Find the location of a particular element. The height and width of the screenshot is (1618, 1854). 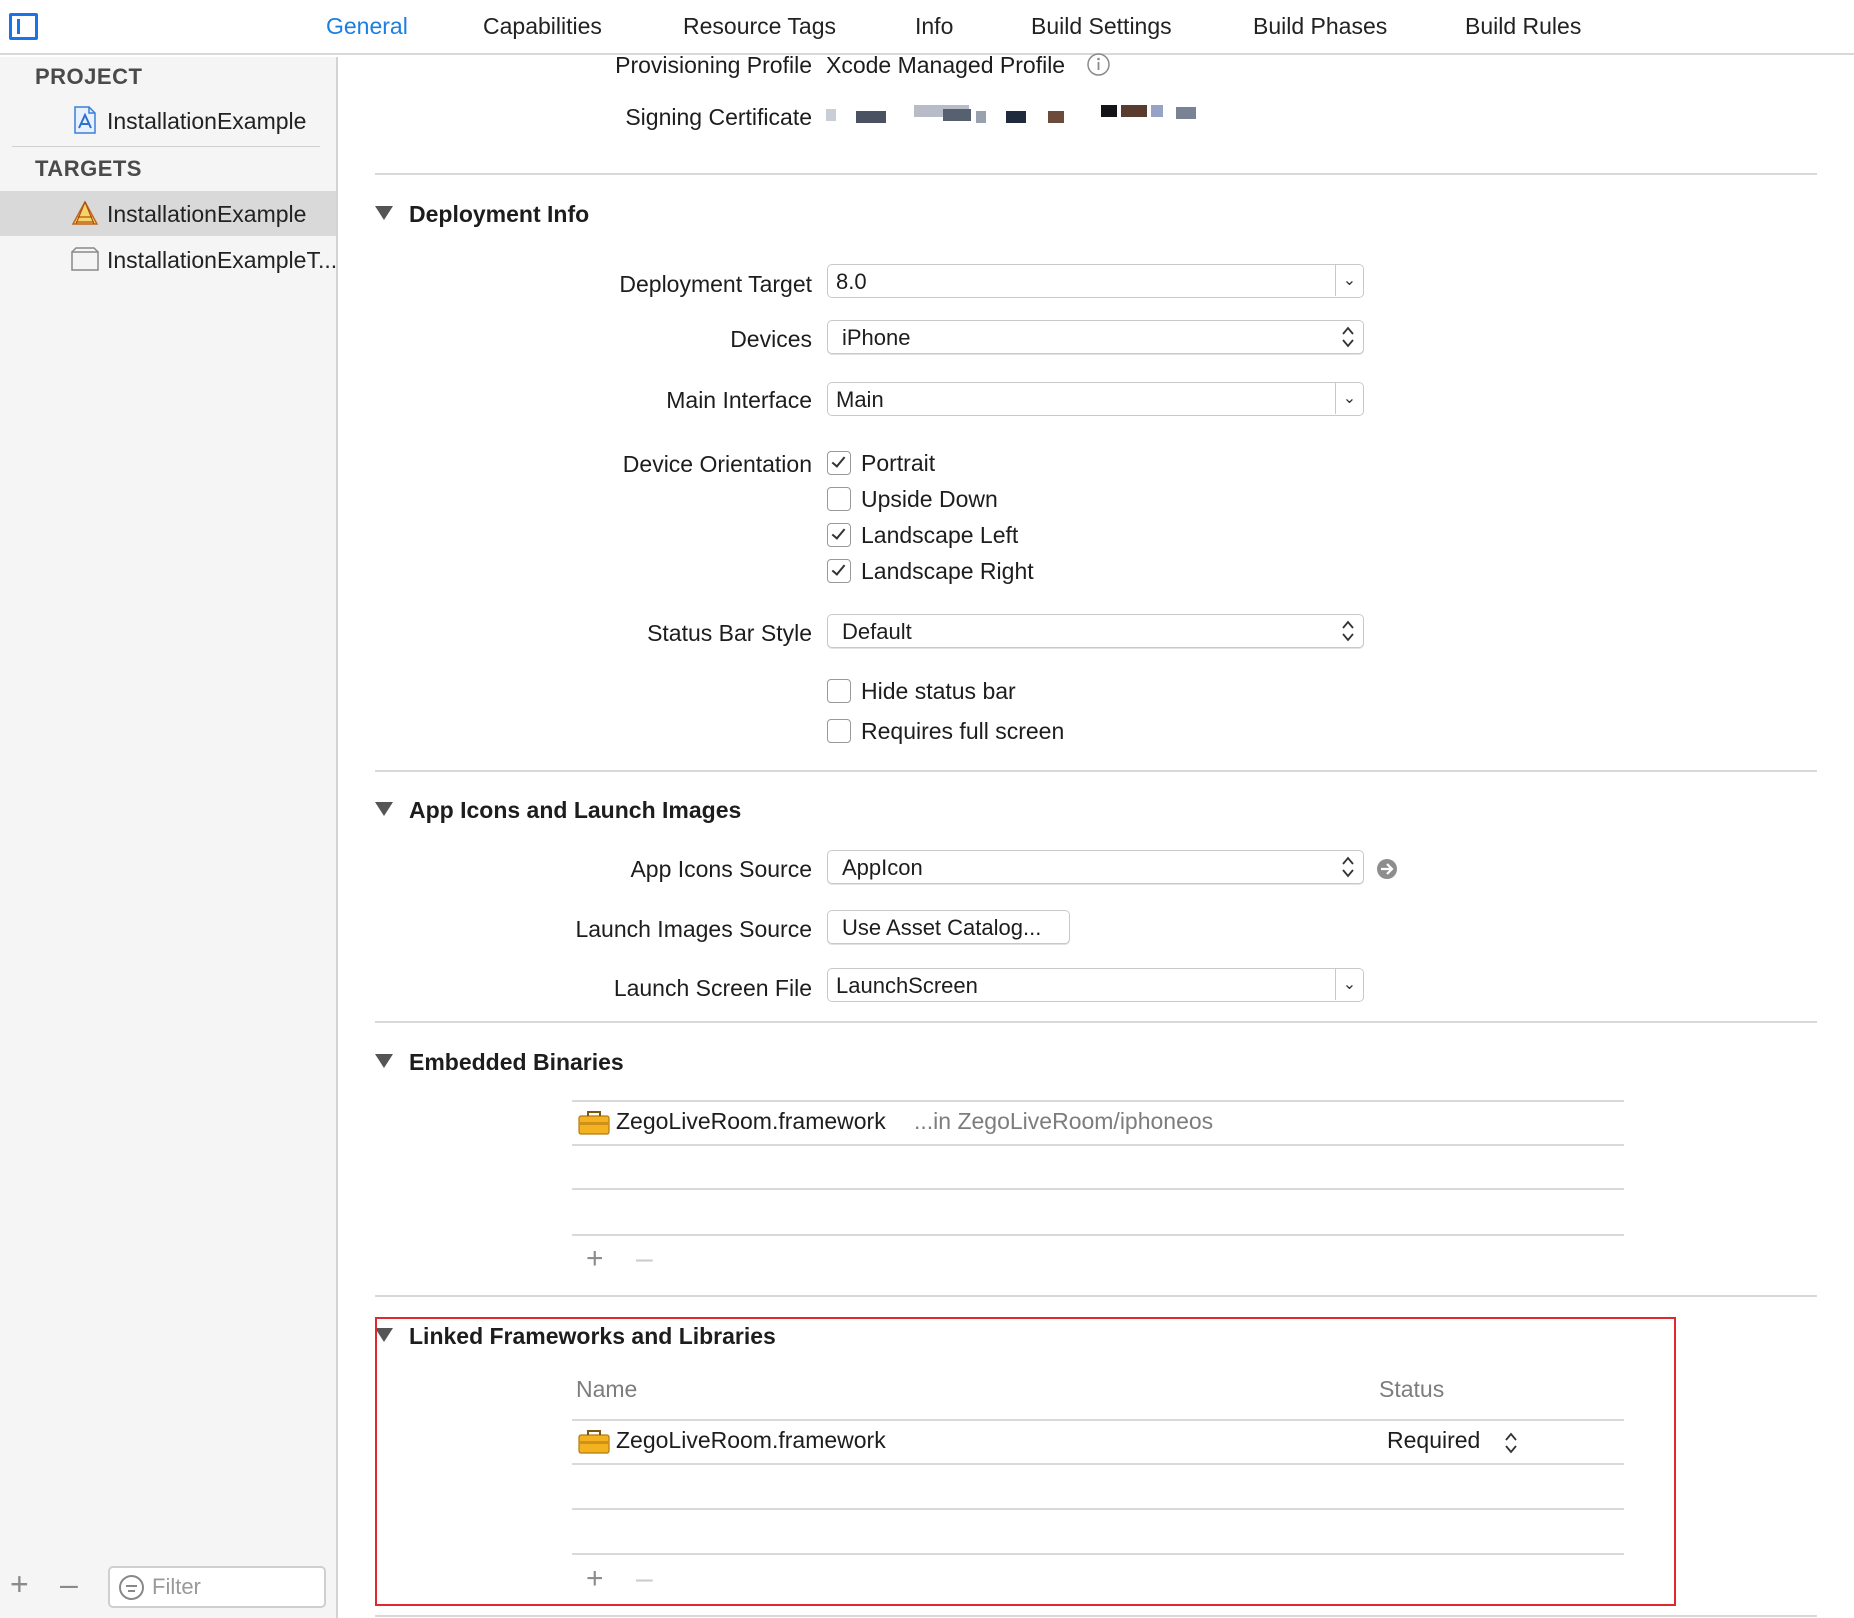

sidebar-item-target-app: InstallationExample is located at coordinates (168, 213).